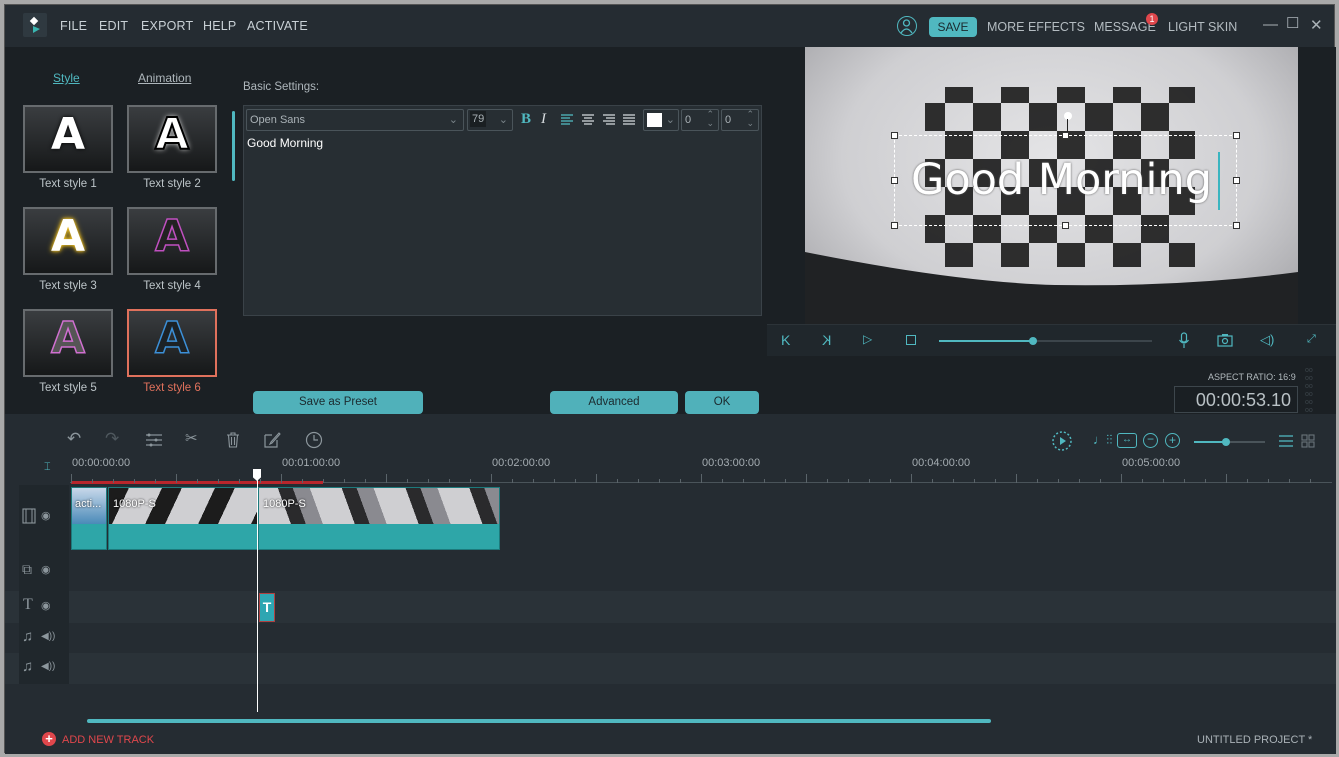 Image resolution: width=1339 pixels, height=757 pixels. What do you see at coordinates (257, 596) in the screenshot?
I see `playhead-line` at bounding box center [257, 596].